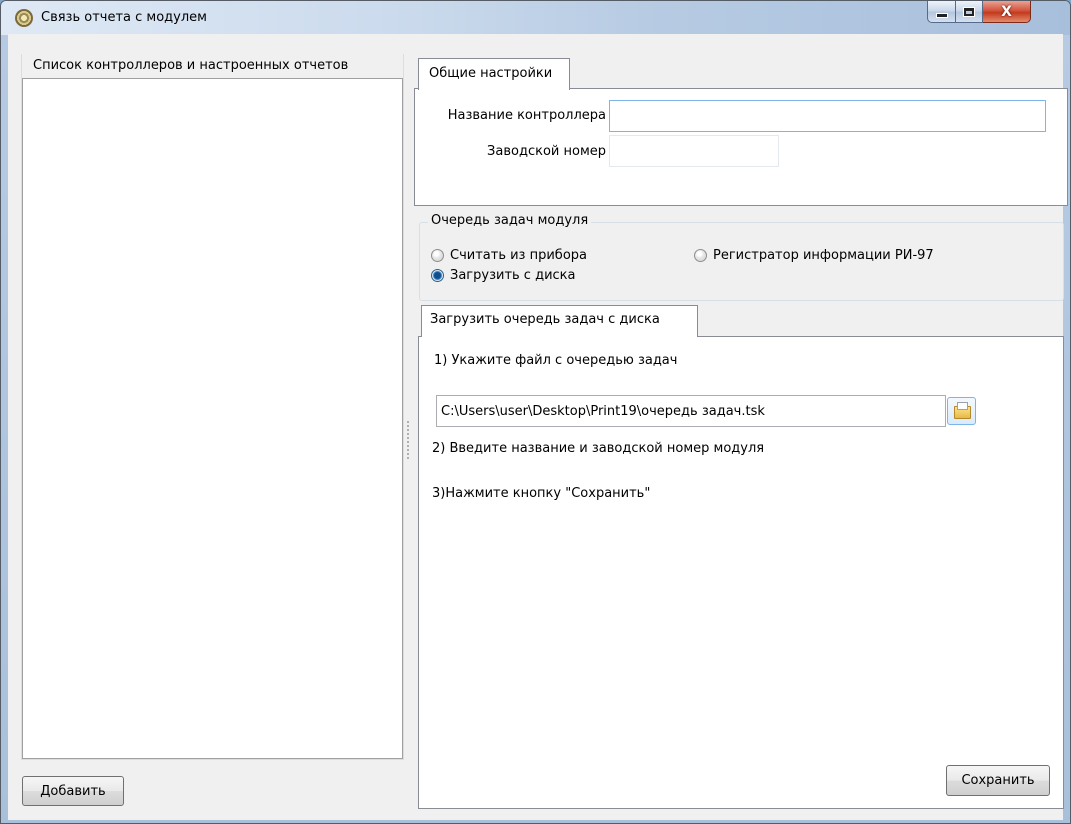  I want to click on close-button: X, so click(1007, 12).